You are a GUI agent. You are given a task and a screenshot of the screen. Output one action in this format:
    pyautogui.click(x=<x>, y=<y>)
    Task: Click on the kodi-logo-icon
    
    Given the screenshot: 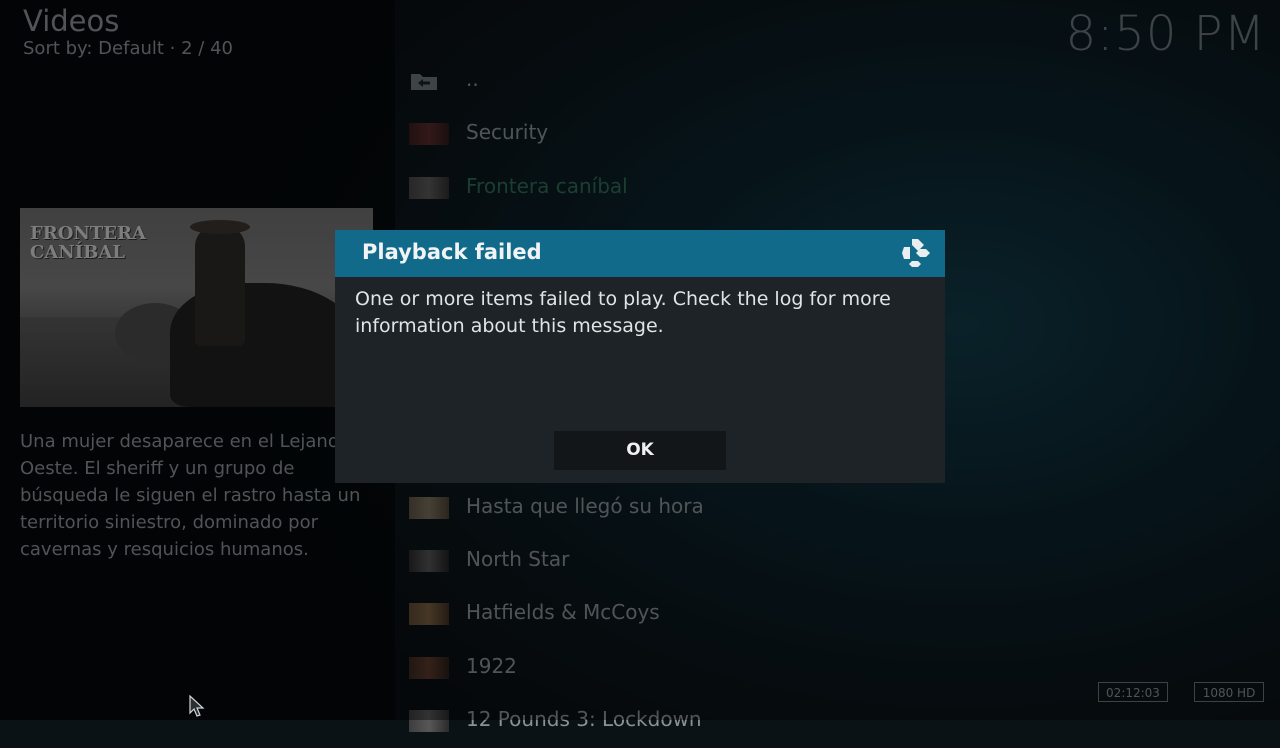 What is the action you would take?
    pyautogui.click(x=916, y=255)
    